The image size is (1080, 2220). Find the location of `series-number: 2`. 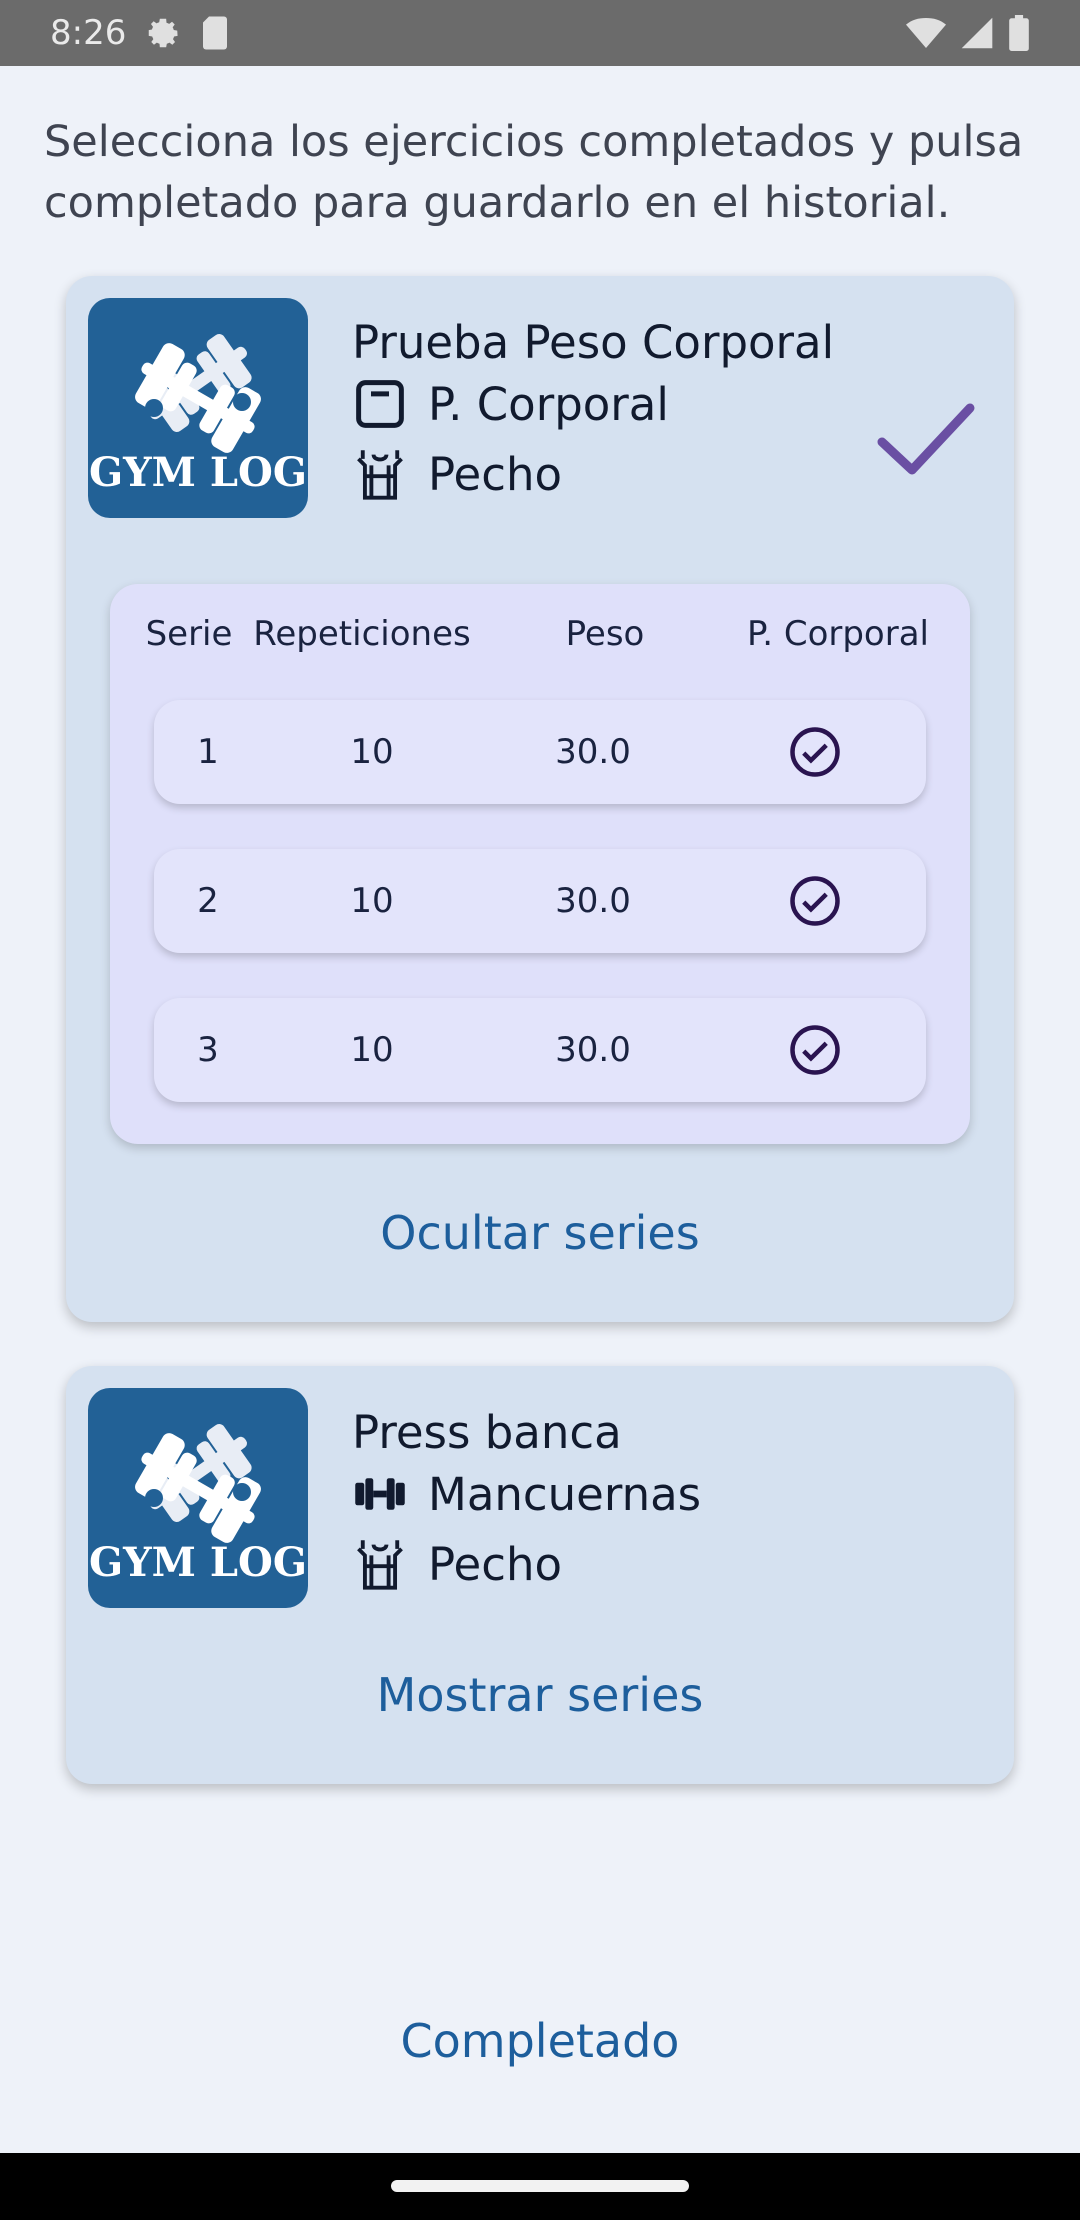

series-number: 2 is located at coordinates (208, 901).